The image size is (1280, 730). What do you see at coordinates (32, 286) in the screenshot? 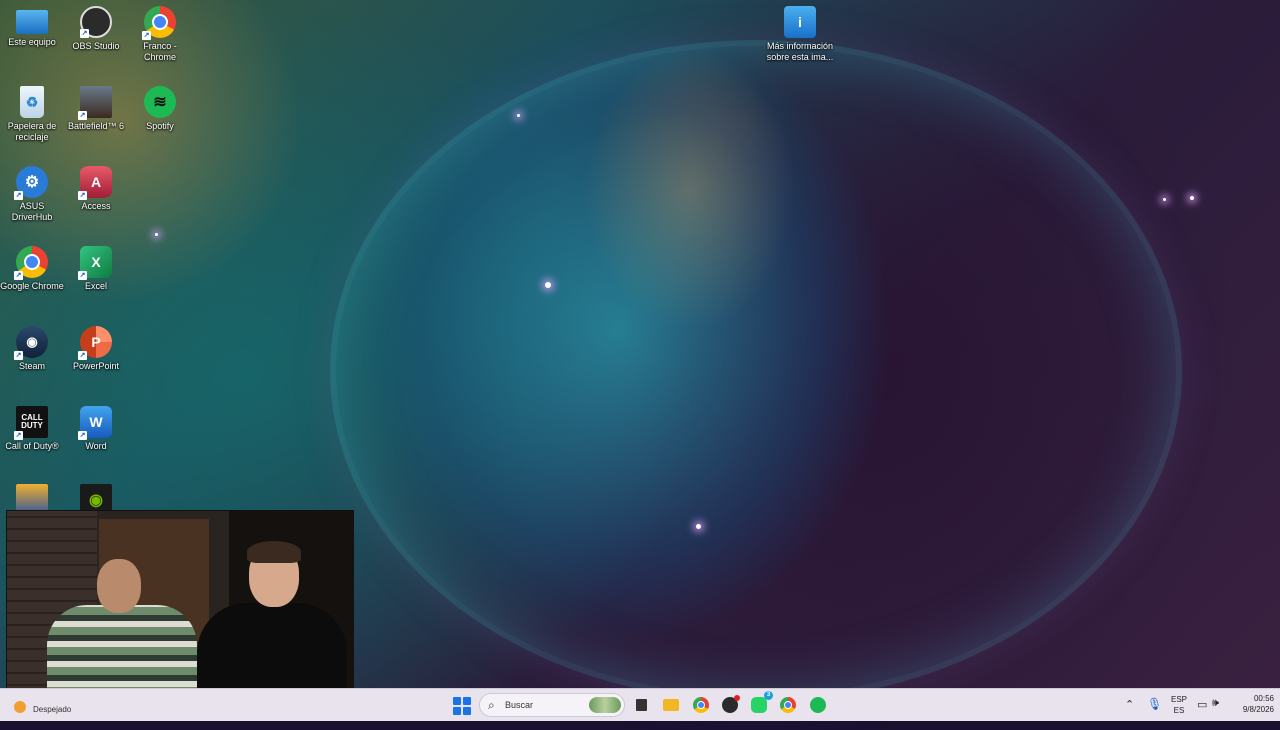
I see `desktop-icon-label: Google Chrome` at bounding box center [32, 286].